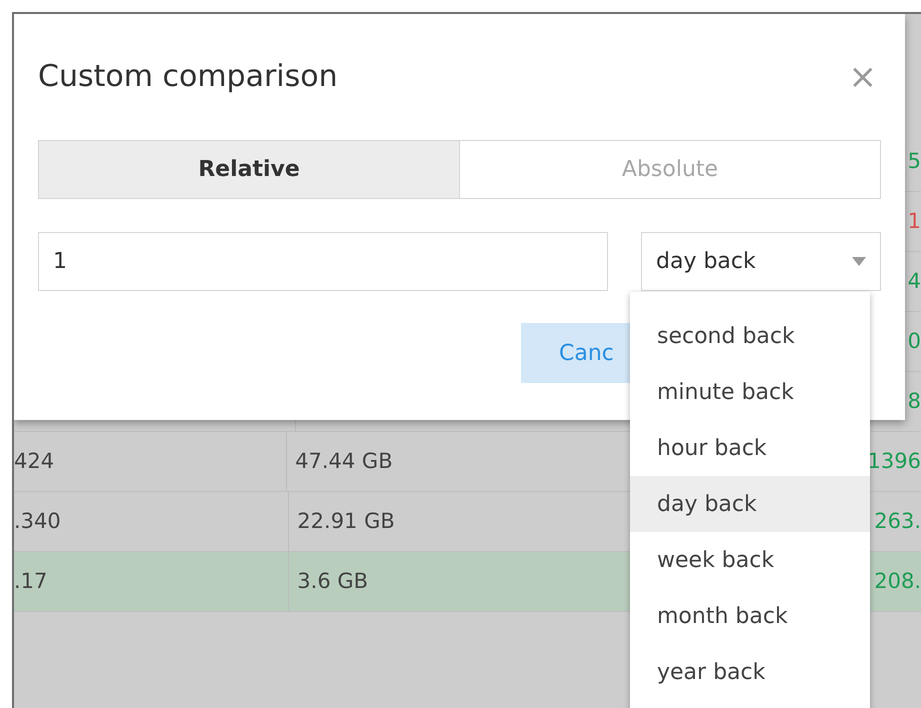  What do you see at coordinates (859, 261) in the screenshot?
I see `caret-icon` at bounding box center [859, 261].